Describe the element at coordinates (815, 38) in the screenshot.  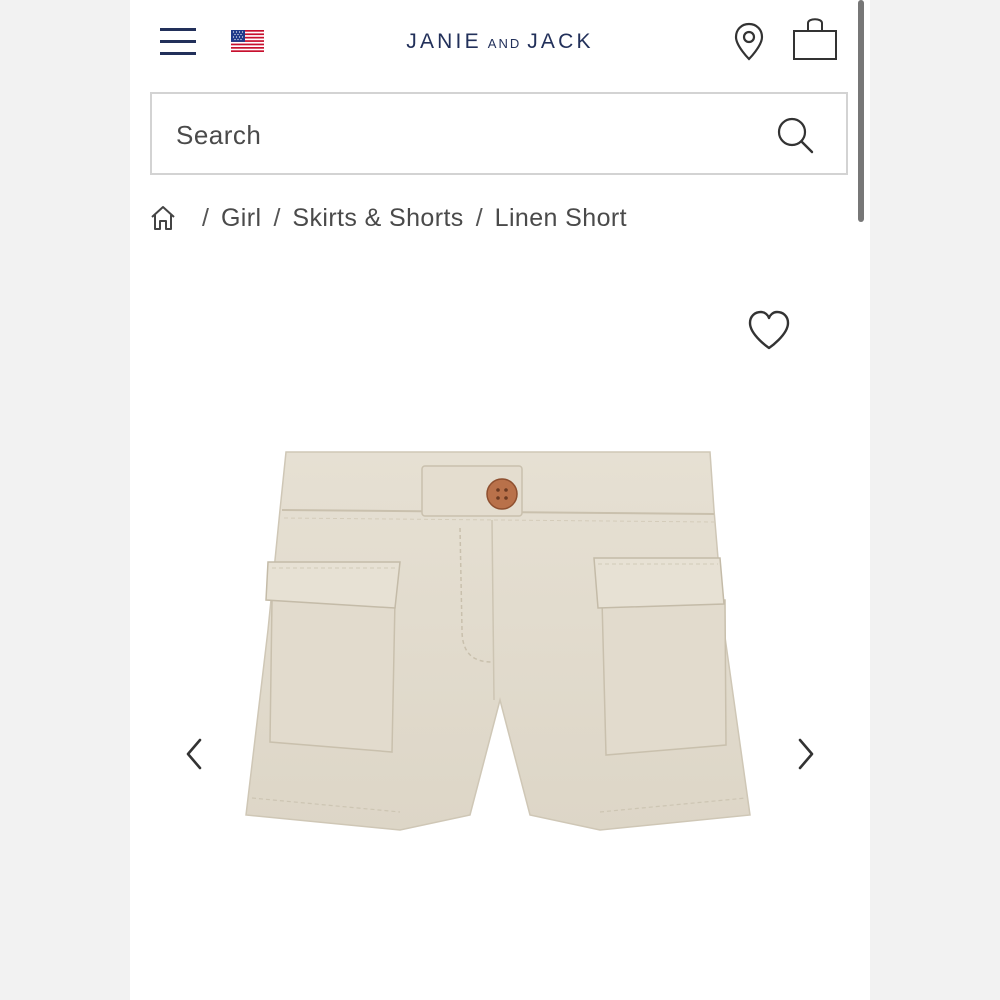
I see `shopping-bag-icon` at that location.